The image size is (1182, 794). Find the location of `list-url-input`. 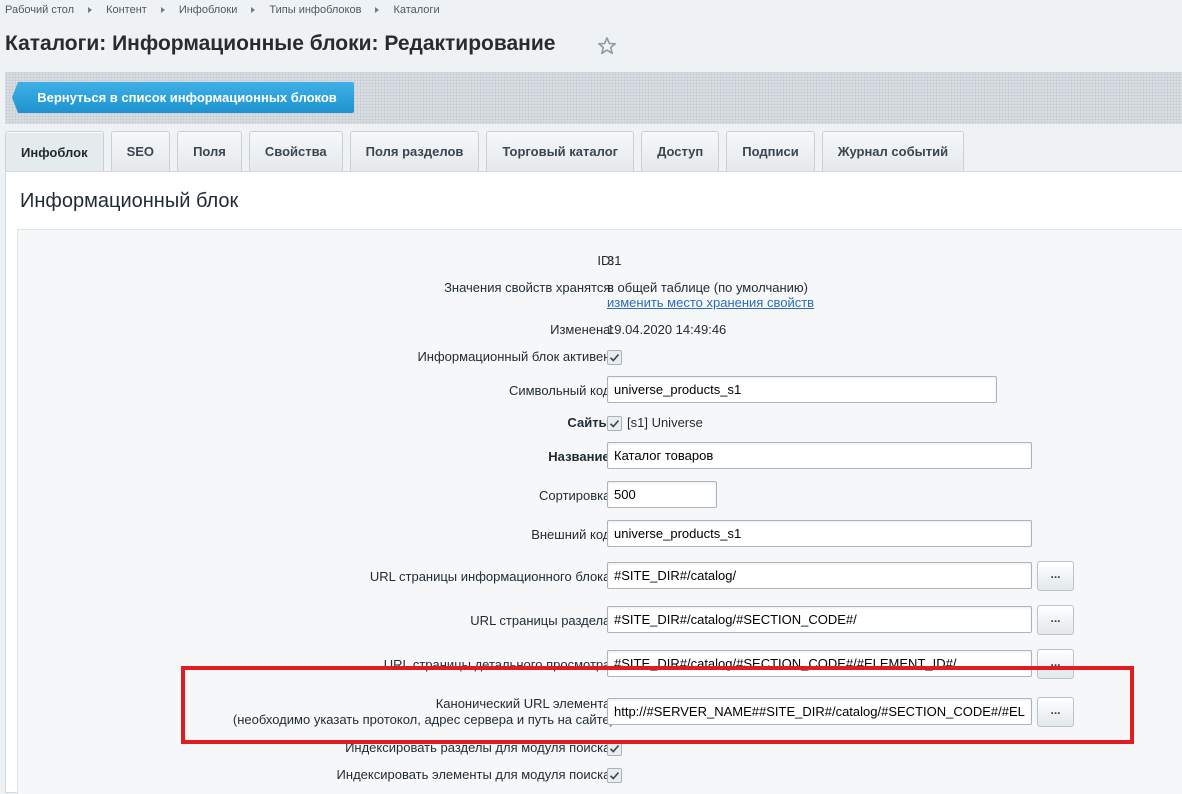

list-url-input is located at coordinates (819, 575).